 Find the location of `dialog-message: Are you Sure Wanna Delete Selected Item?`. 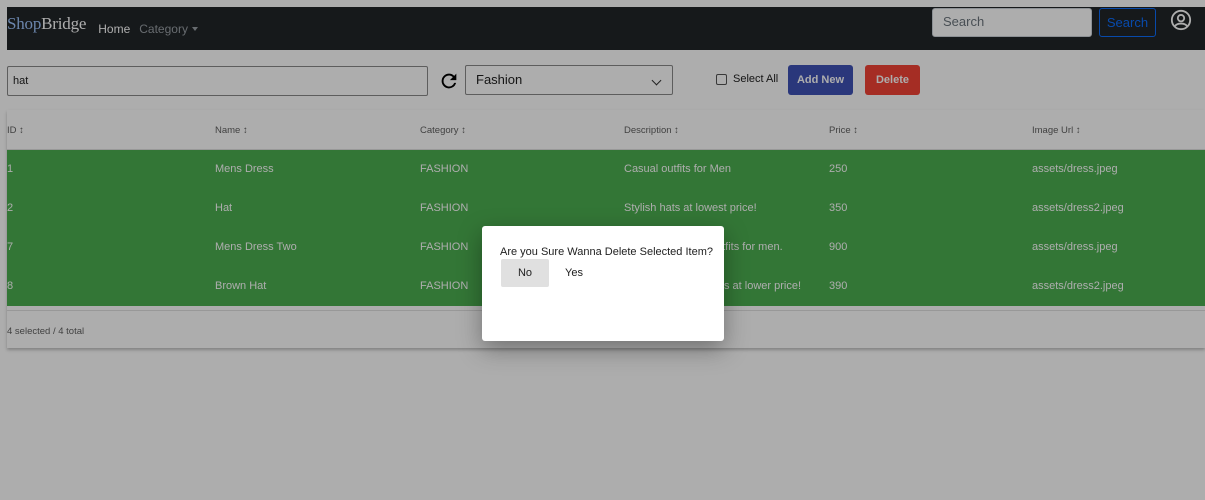

dialog-message: Are you Sure Wanna Delete Selected Item? is located at coordinates (606, 252).